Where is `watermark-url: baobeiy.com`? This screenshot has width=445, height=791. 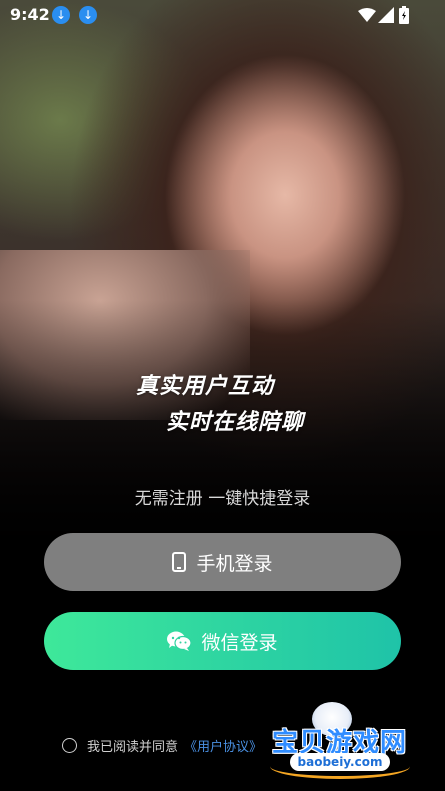
watermark-url: baobeiy.com is located at coordinates (340, 762).